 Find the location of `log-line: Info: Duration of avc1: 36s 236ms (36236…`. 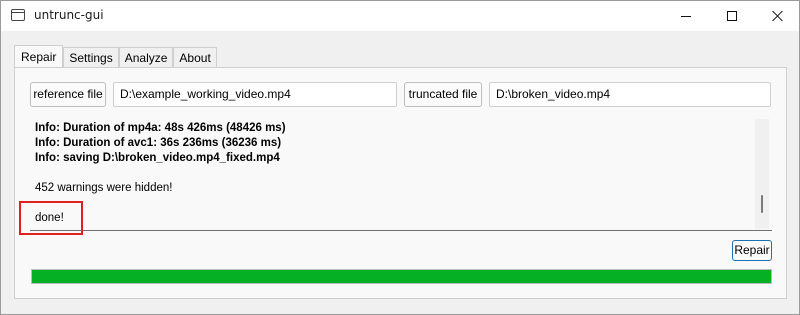

log-line: Info: Duration of avc1: 36s 236ms (36236… is located at coordinates (158, 143).